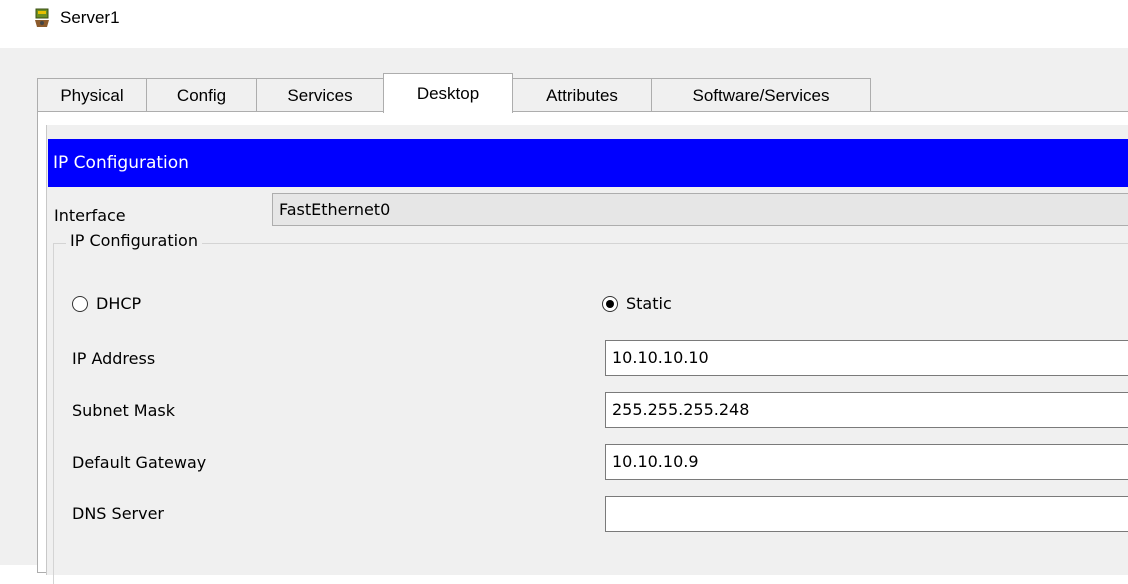 Image resolution: width=1128 pixels, height=584 pixels. What do you see at coordinates (42, 17) in the screenshot?
I see `server-icon` at bounding box center [42, 17].